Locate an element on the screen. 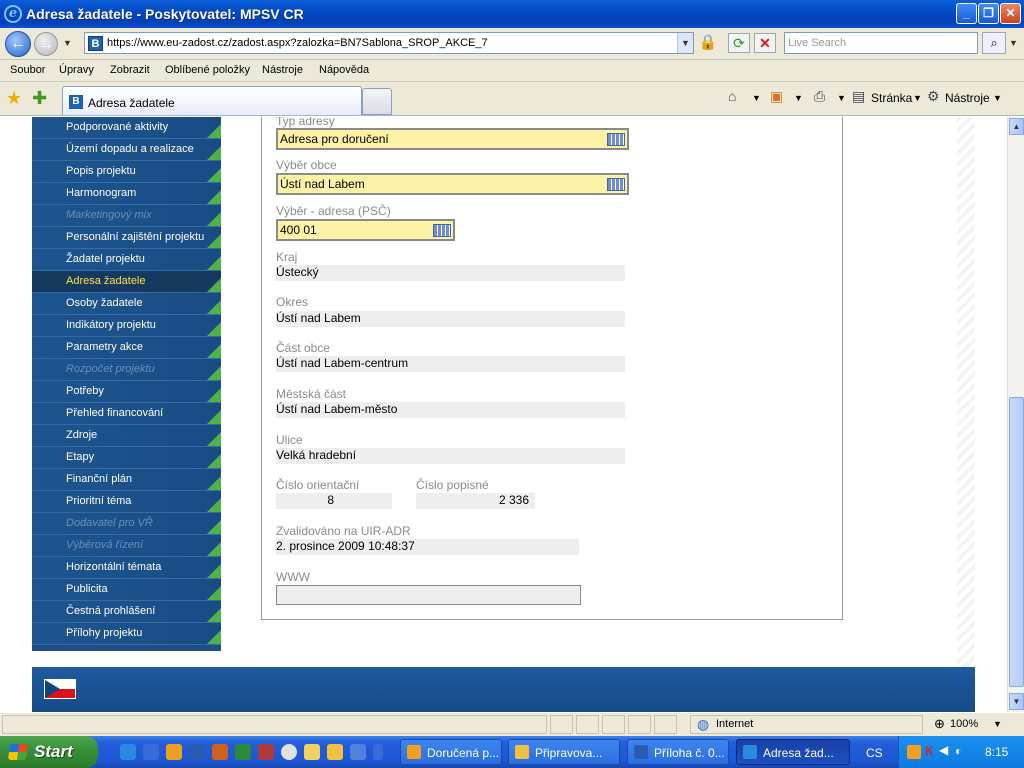 The image size is (1024, 768). page-menu: Stránka is located at coordinates (891, 98).